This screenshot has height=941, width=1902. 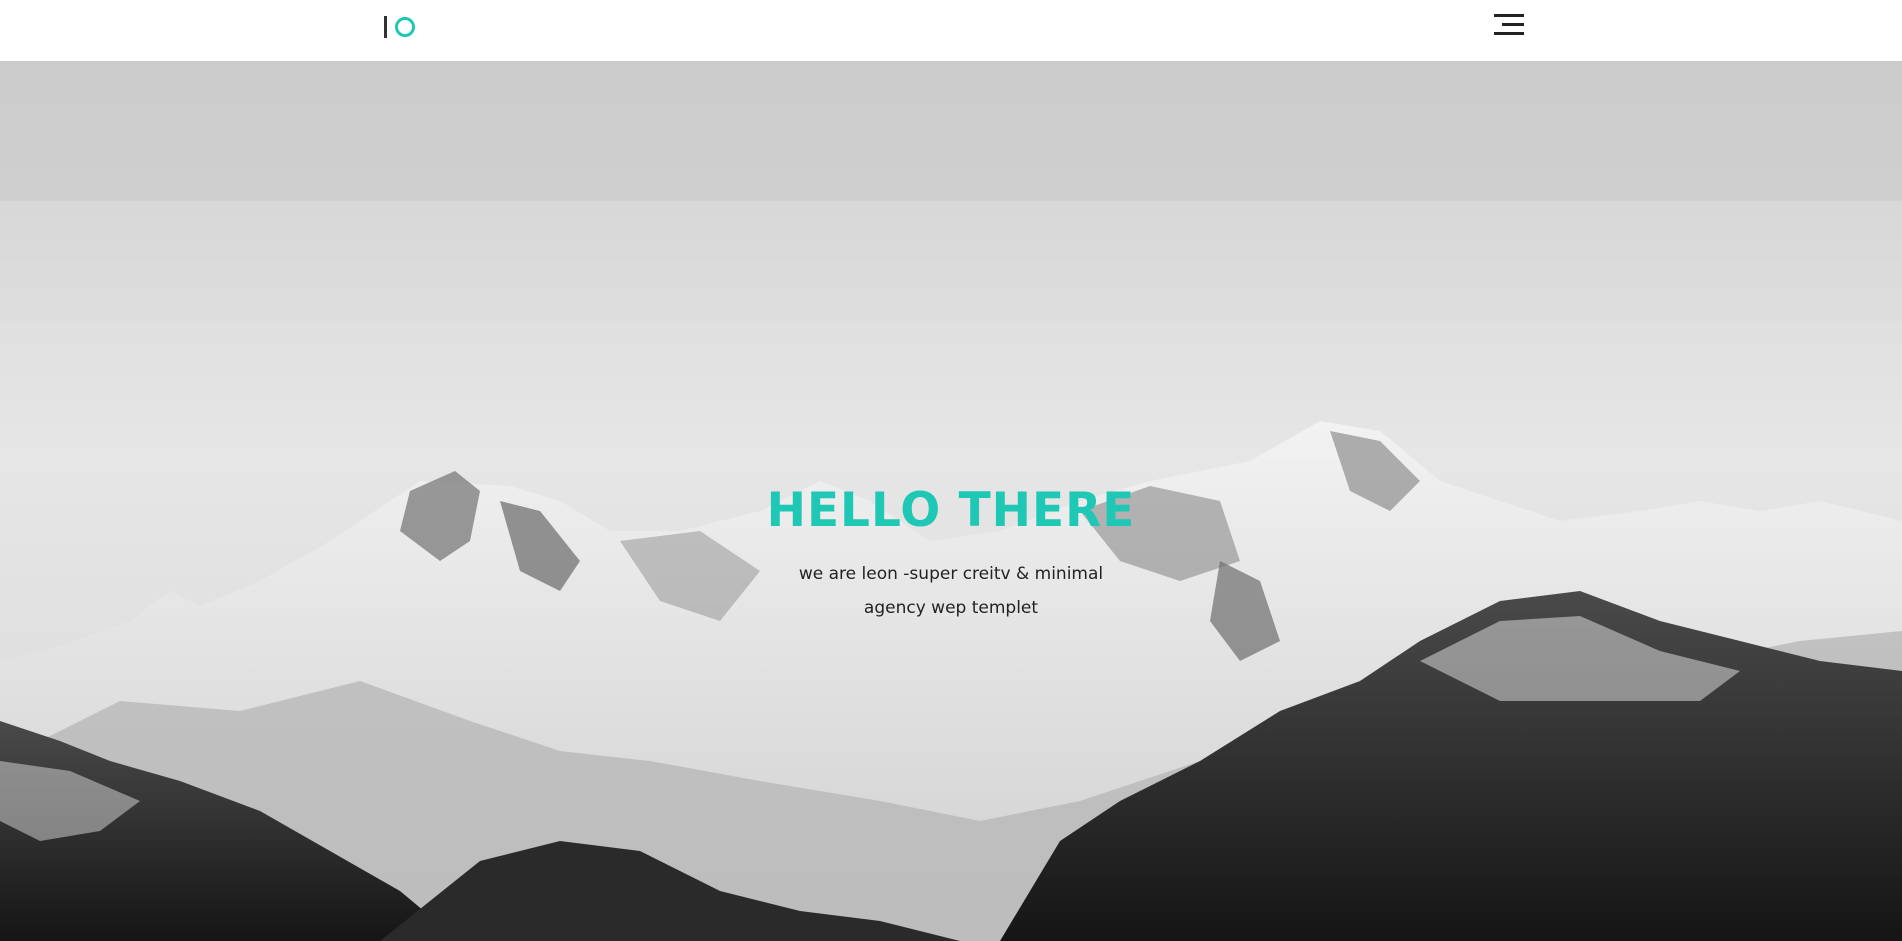 What do you see at coordinates (385, 27) in the screenshot?
I see `logo-bar-icon` at bounding box center [385, 27].